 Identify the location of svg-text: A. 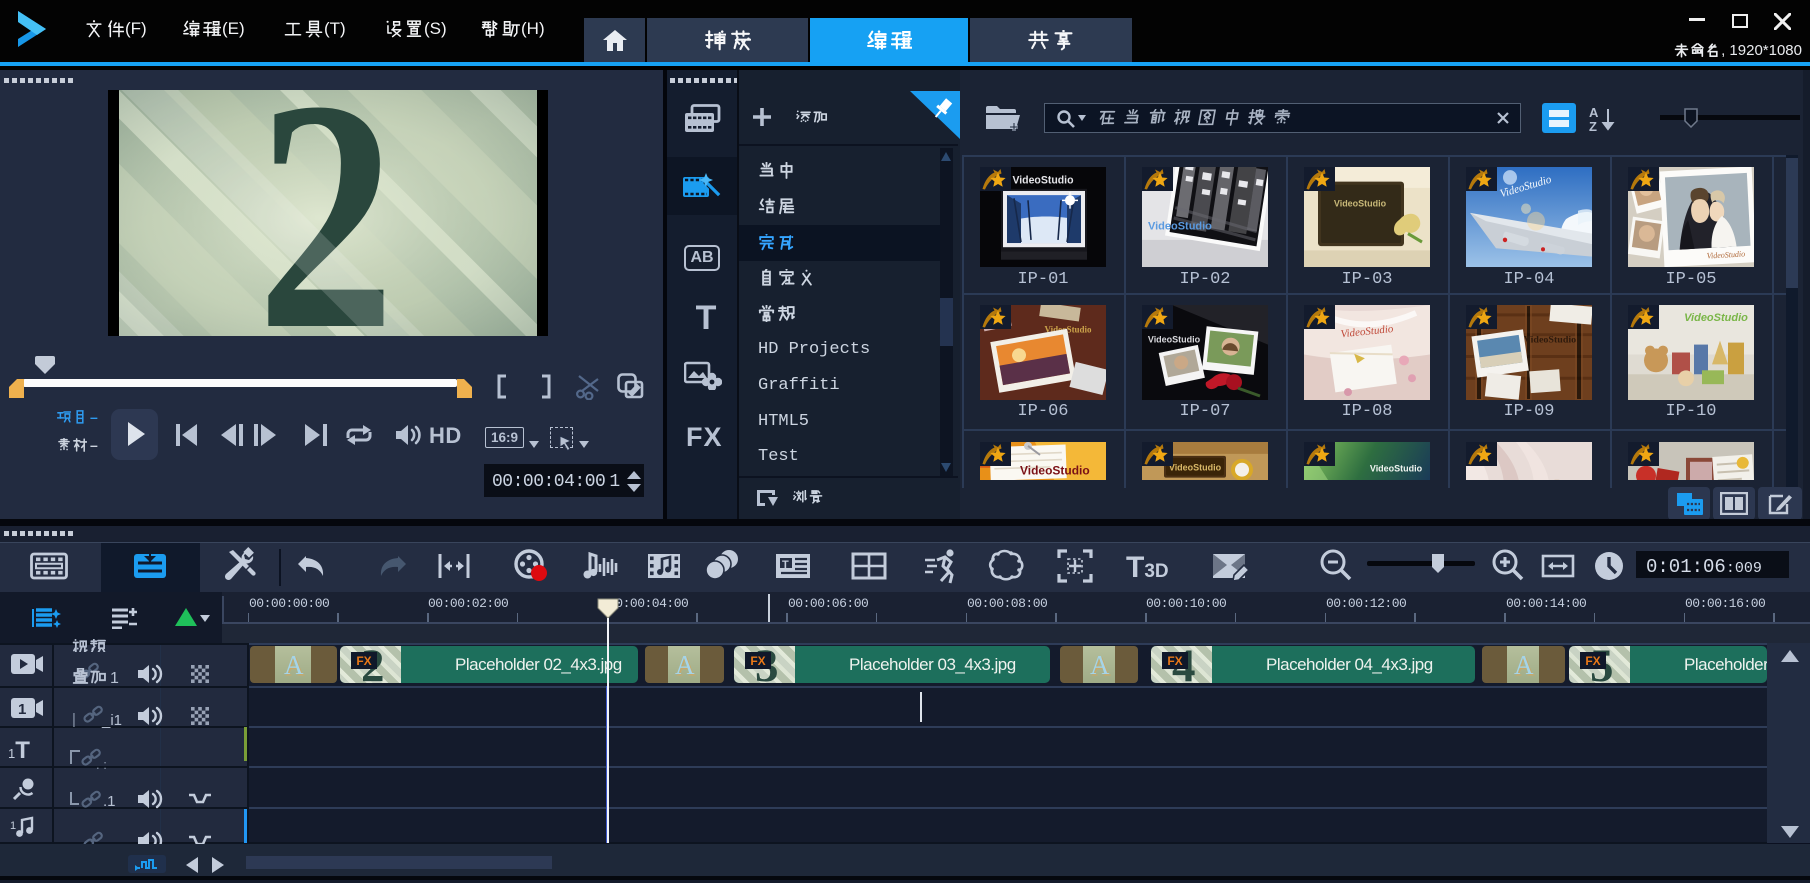
(1594, 112).